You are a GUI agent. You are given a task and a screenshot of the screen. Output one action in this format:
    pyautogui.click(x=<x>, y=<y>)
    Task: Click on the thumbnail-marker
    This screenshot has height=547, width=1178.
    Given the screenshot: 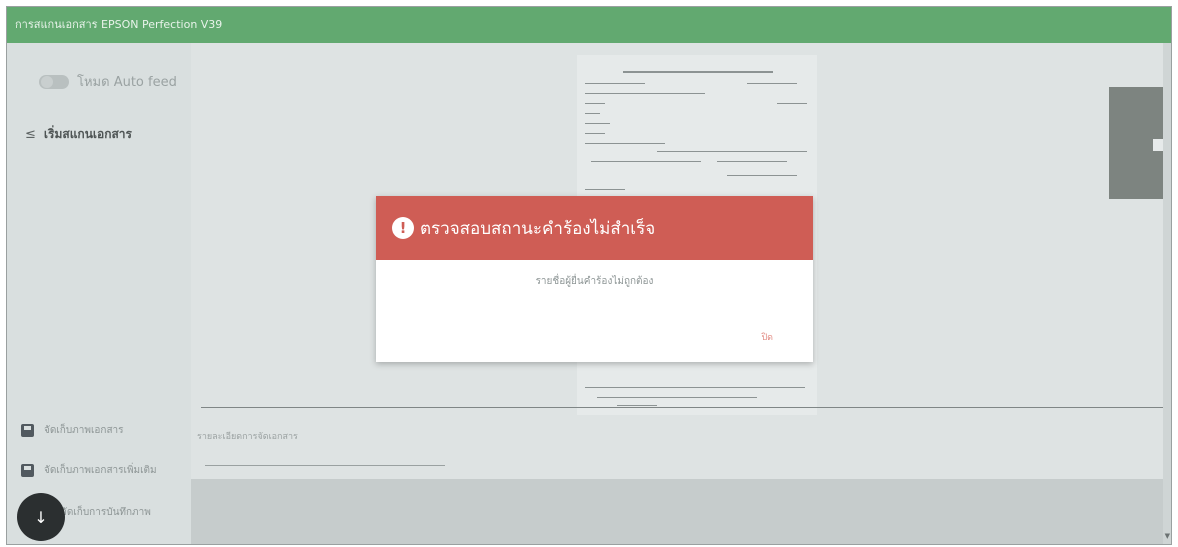 What is the action you would take?
    pyautogui.click(x=1158, y=145)
    